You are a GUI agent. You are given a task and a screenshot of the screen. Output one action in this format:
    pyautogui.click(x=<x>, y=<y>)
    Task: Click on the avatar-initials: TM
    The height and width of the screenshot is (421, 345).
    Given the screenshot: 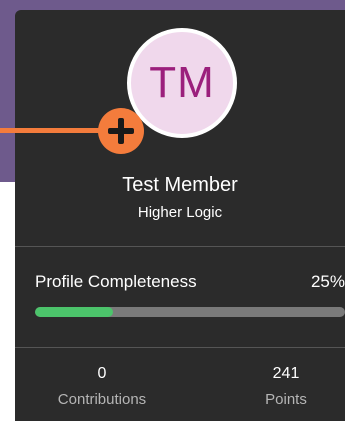 What is the action you would take?
    pyautogui.click(x=182, y=82)
    